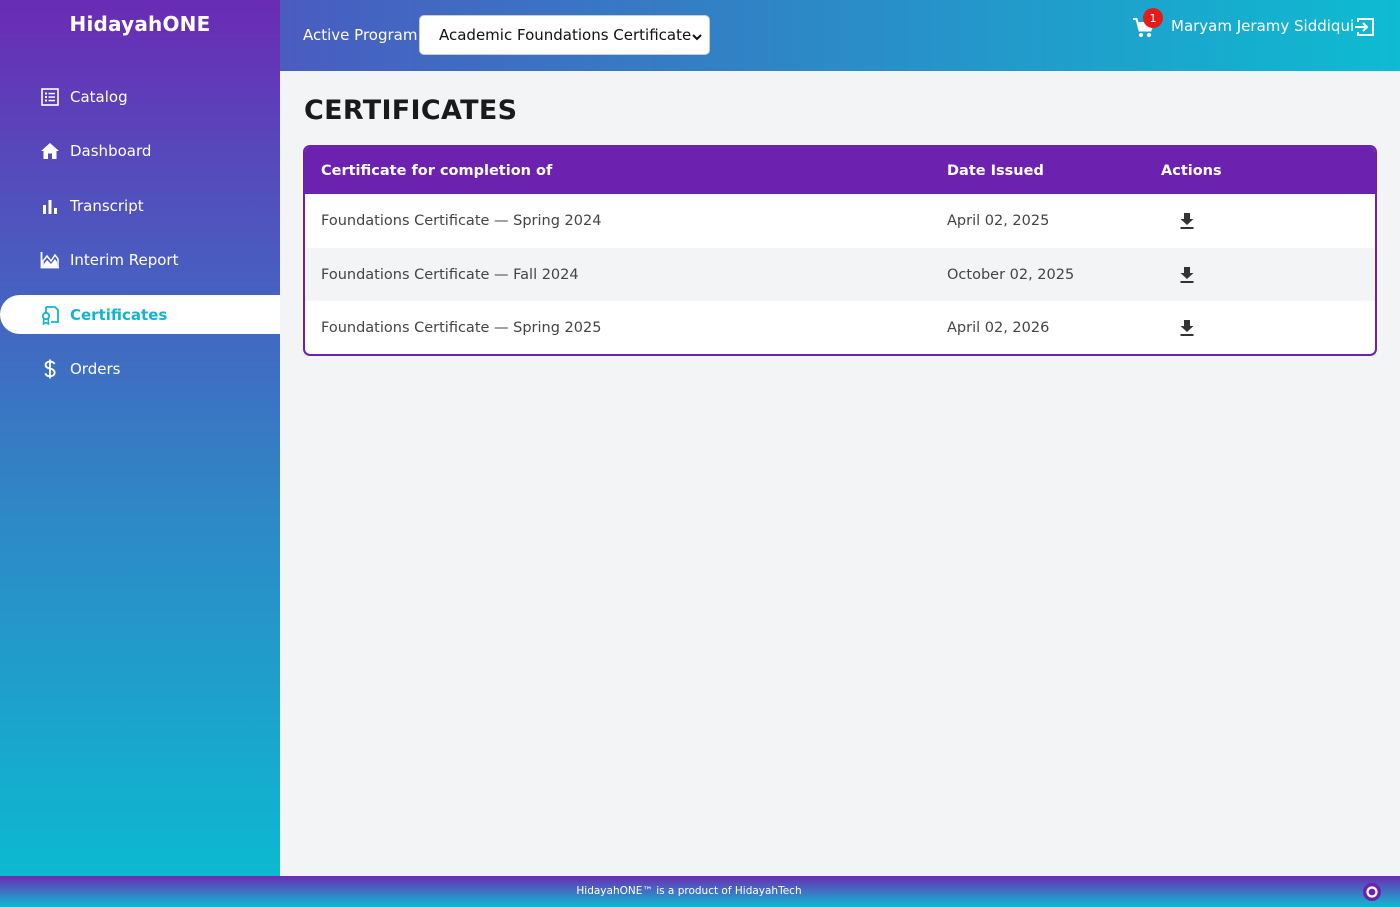 The height and width of the screenshot is (907, 1400). I want to click on sidebar-item-certificates: Certificates, so click(140, 314).